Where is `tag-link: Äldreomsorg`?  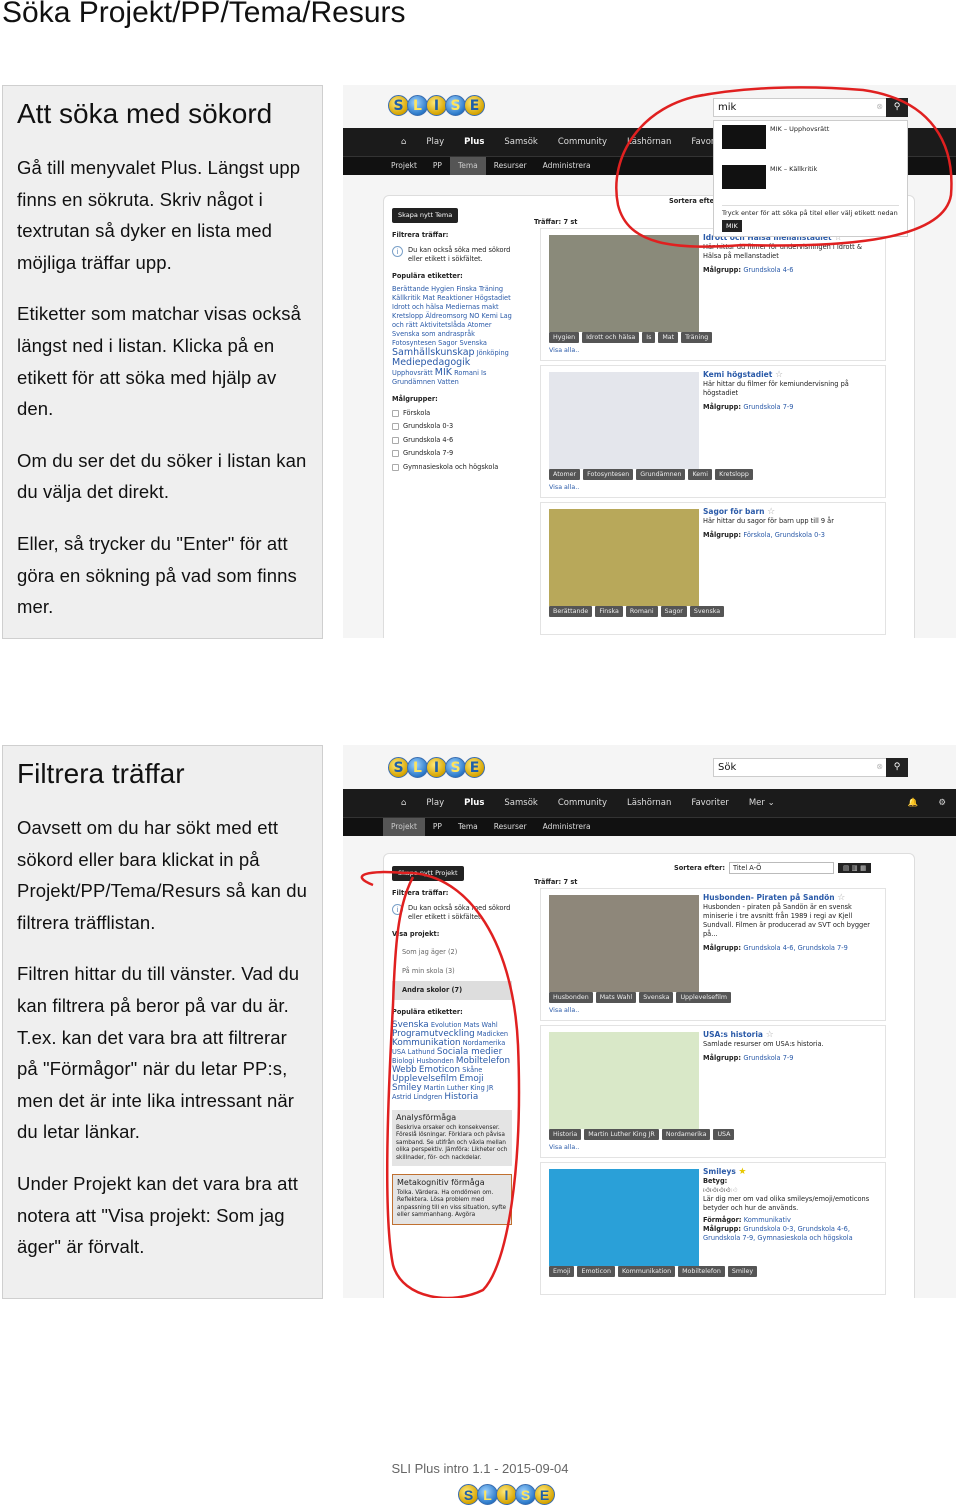 tag-link: Äldreomsorg is located at coordinates (446, 316).